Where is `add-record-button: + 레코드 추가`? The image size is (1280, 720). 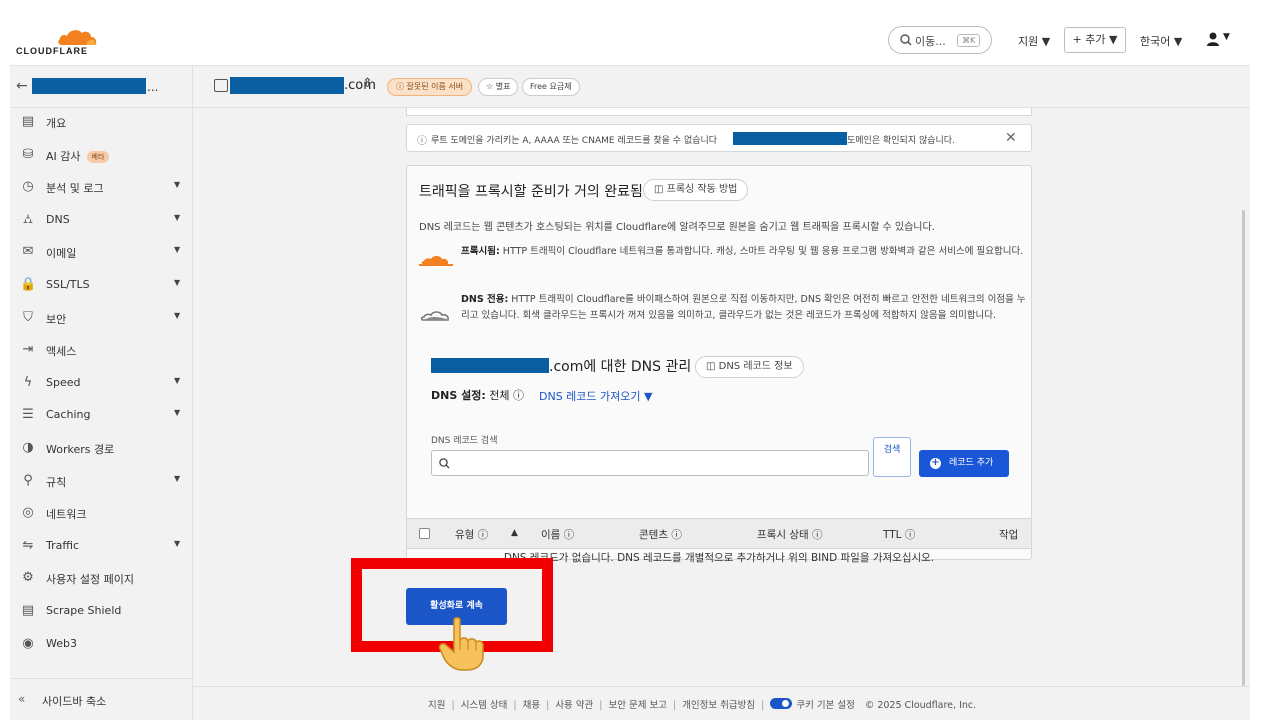 add-record-button: + 레코드 추가 is located at coordinates (964, 463).